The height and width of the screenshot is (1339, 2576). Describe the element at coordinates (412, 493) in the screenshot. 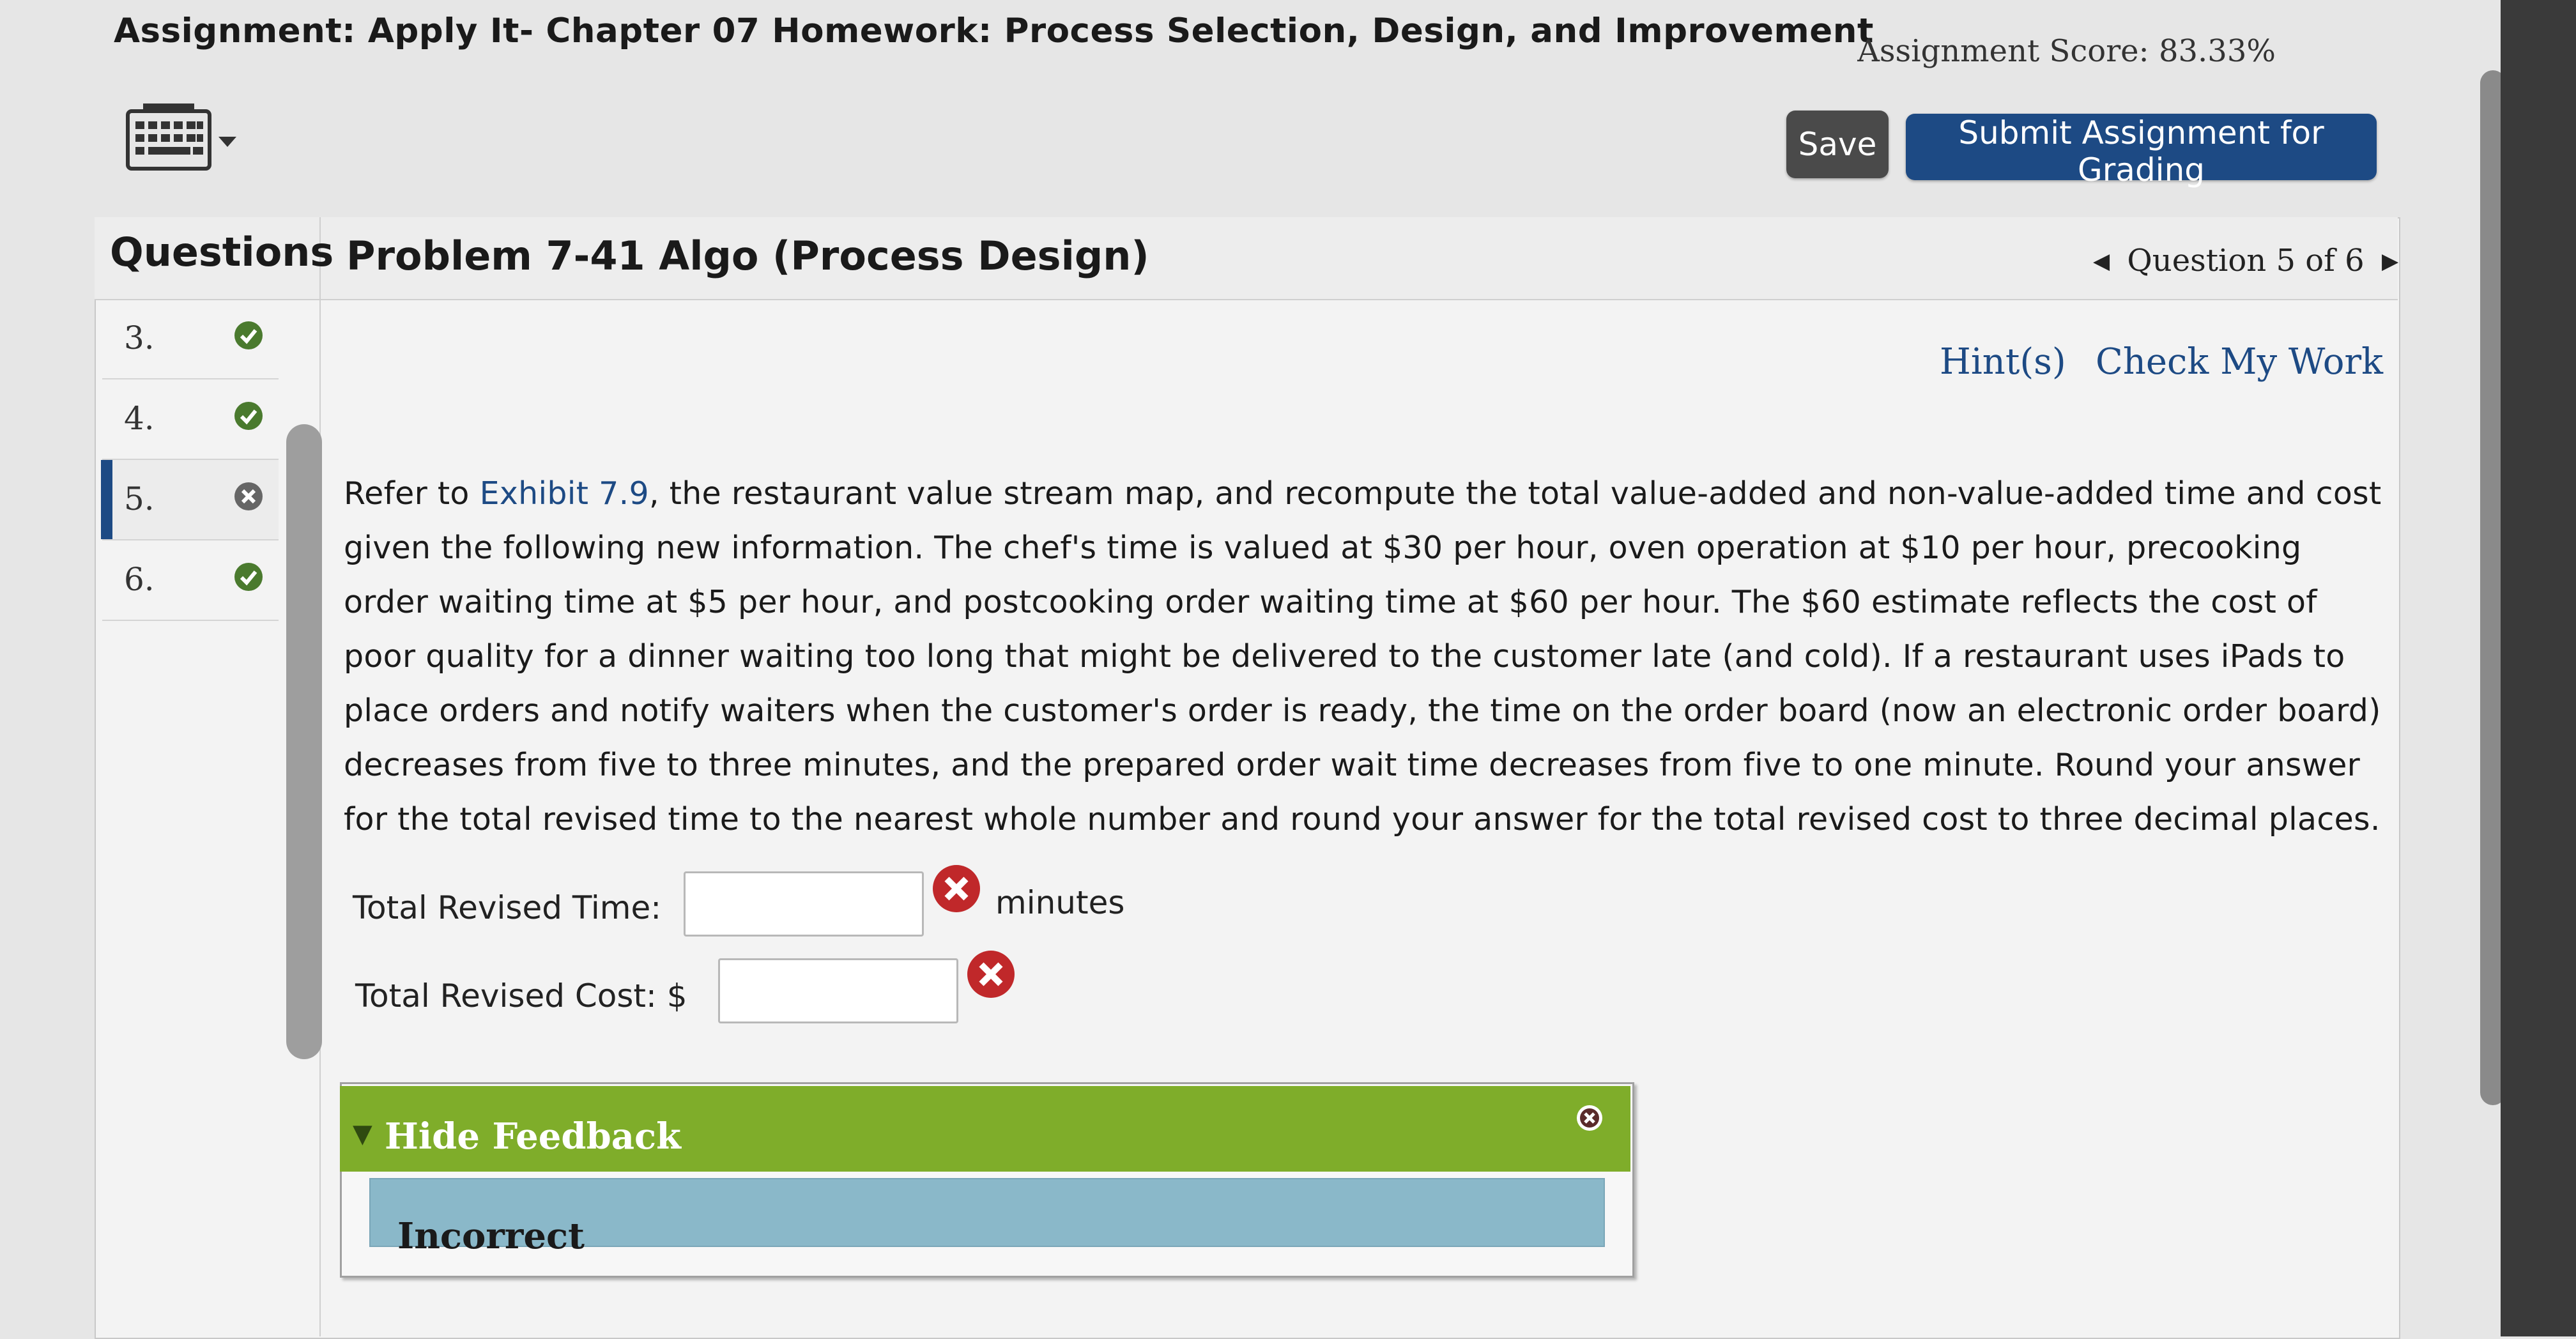

I see `problem-text-intro: Refer to` at that location.